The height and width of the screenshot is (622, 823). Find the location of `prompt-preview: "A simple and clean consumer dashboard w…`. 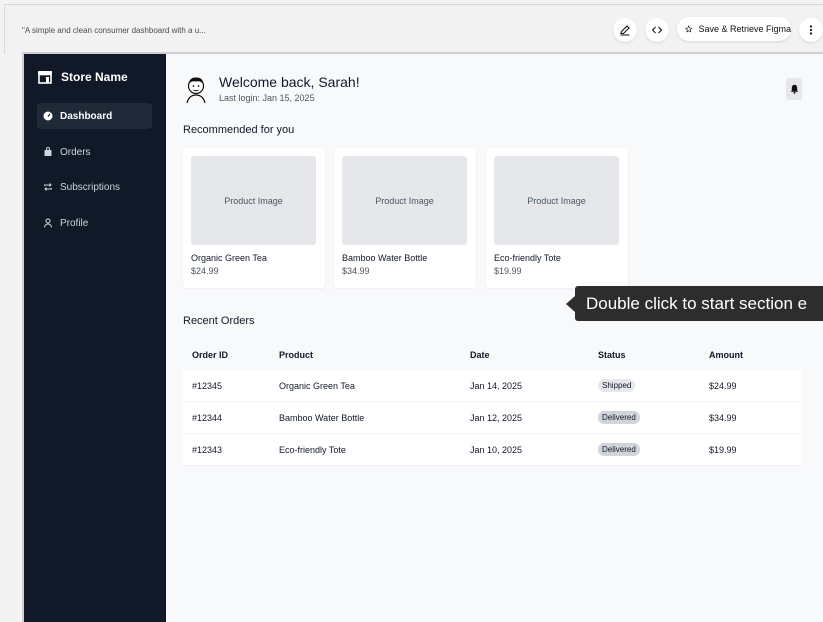

prompt-preview: "A simple and clean consumer dashboard w… is located at coordinates (114, 30).